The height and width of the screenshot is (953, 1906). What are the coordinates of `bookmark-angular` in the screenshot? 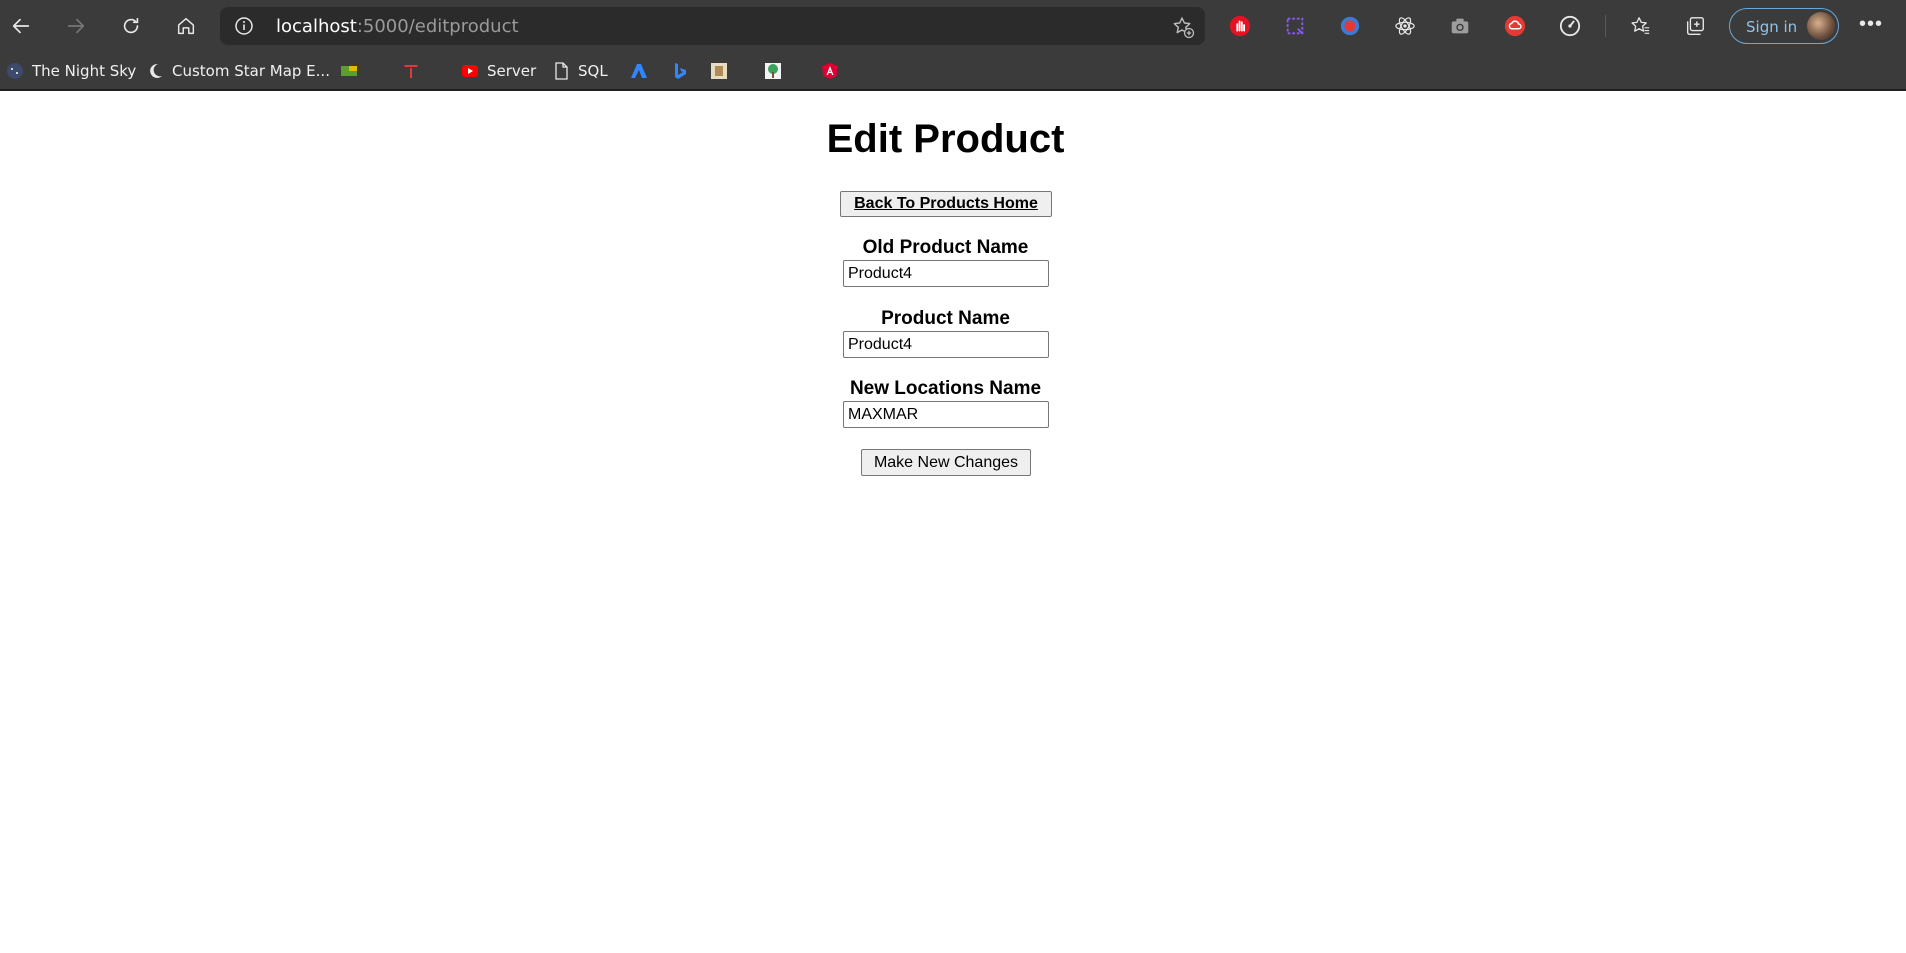 It's located at (830, 71).